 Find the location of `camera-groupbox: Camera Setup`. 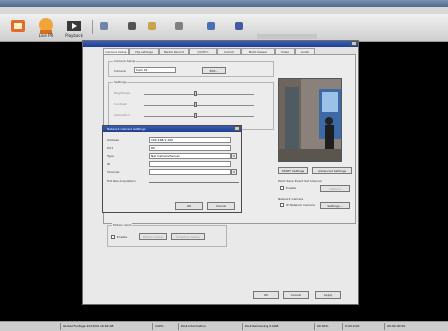

camera-groupbox: Camera Setup is located at coordinates (191, 68).